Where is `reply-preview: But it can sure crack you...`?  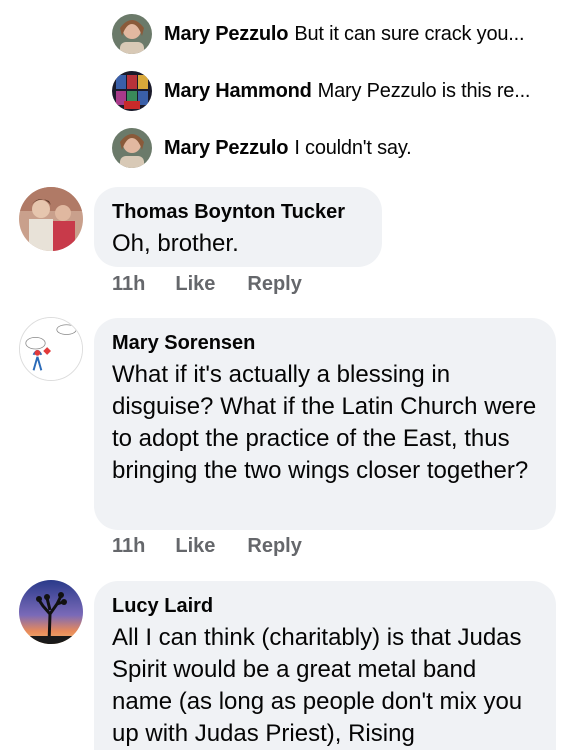
reply-preview: But it can sure crack you... is located at coordinates (409, 33).